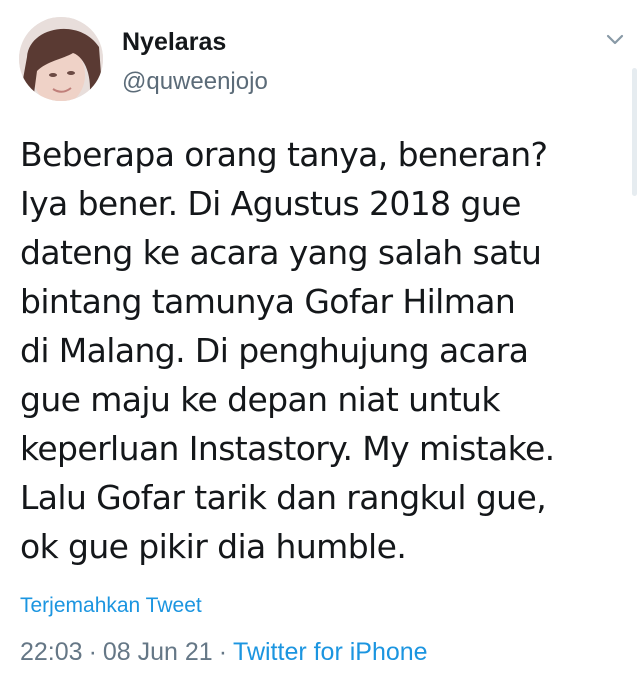  I want to click on chevron-down-icon, so click(615, 40).